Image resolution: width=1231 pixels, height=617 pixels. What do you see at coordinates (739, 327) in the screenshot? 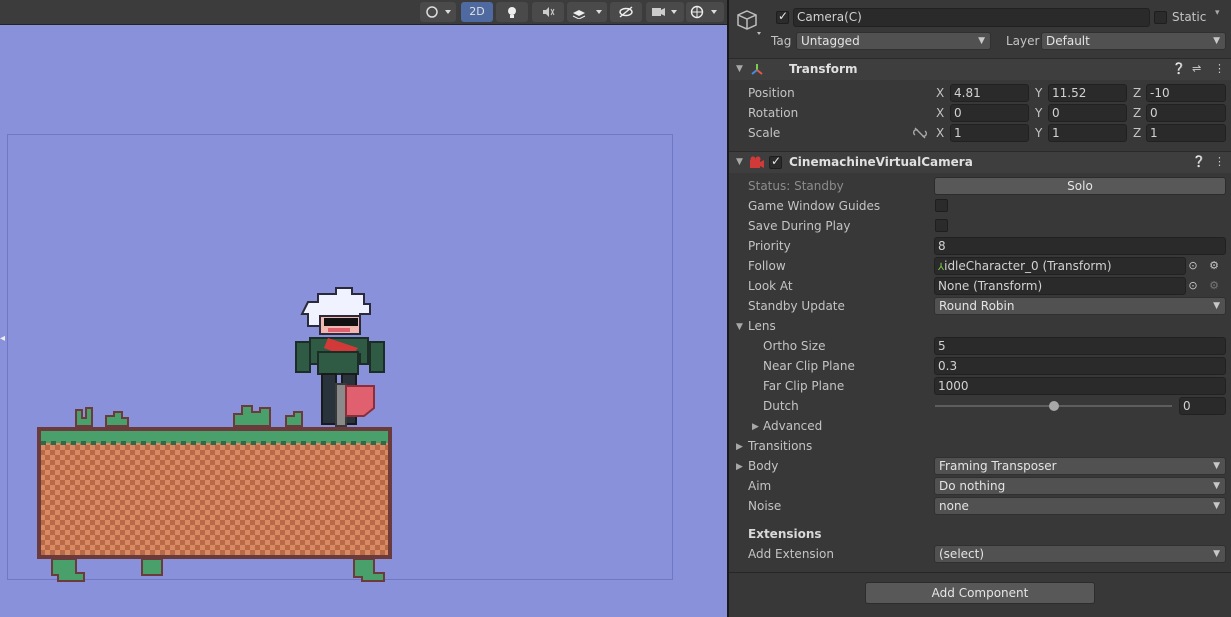
I see `lens-foldout-arrow-icon: ▼` at bounding box center [739, 327].